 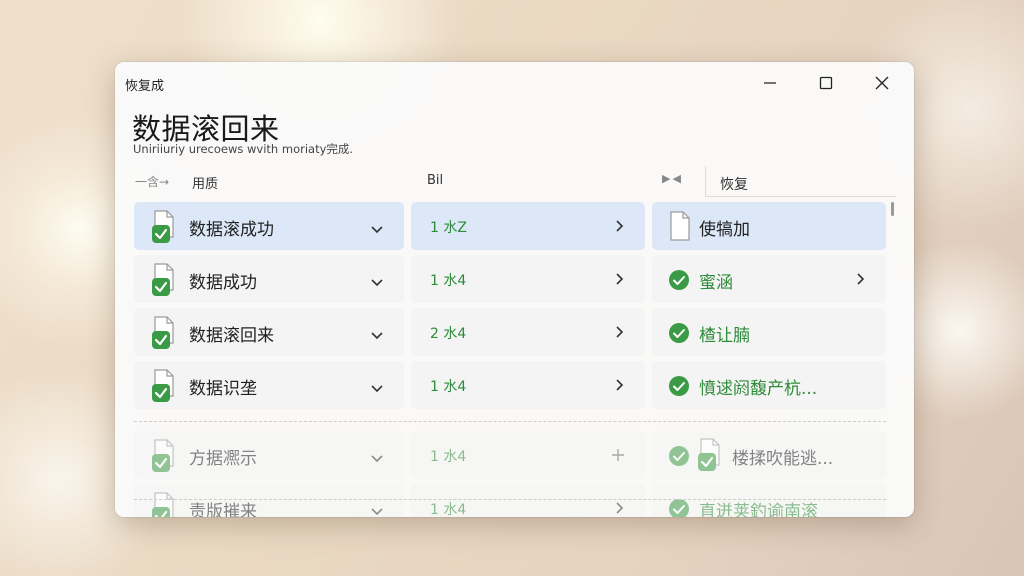 What do you see at coordinates (145, 86) in the screenshot?
I see `window-title: 恢复成` at bounding box center [145, 86].